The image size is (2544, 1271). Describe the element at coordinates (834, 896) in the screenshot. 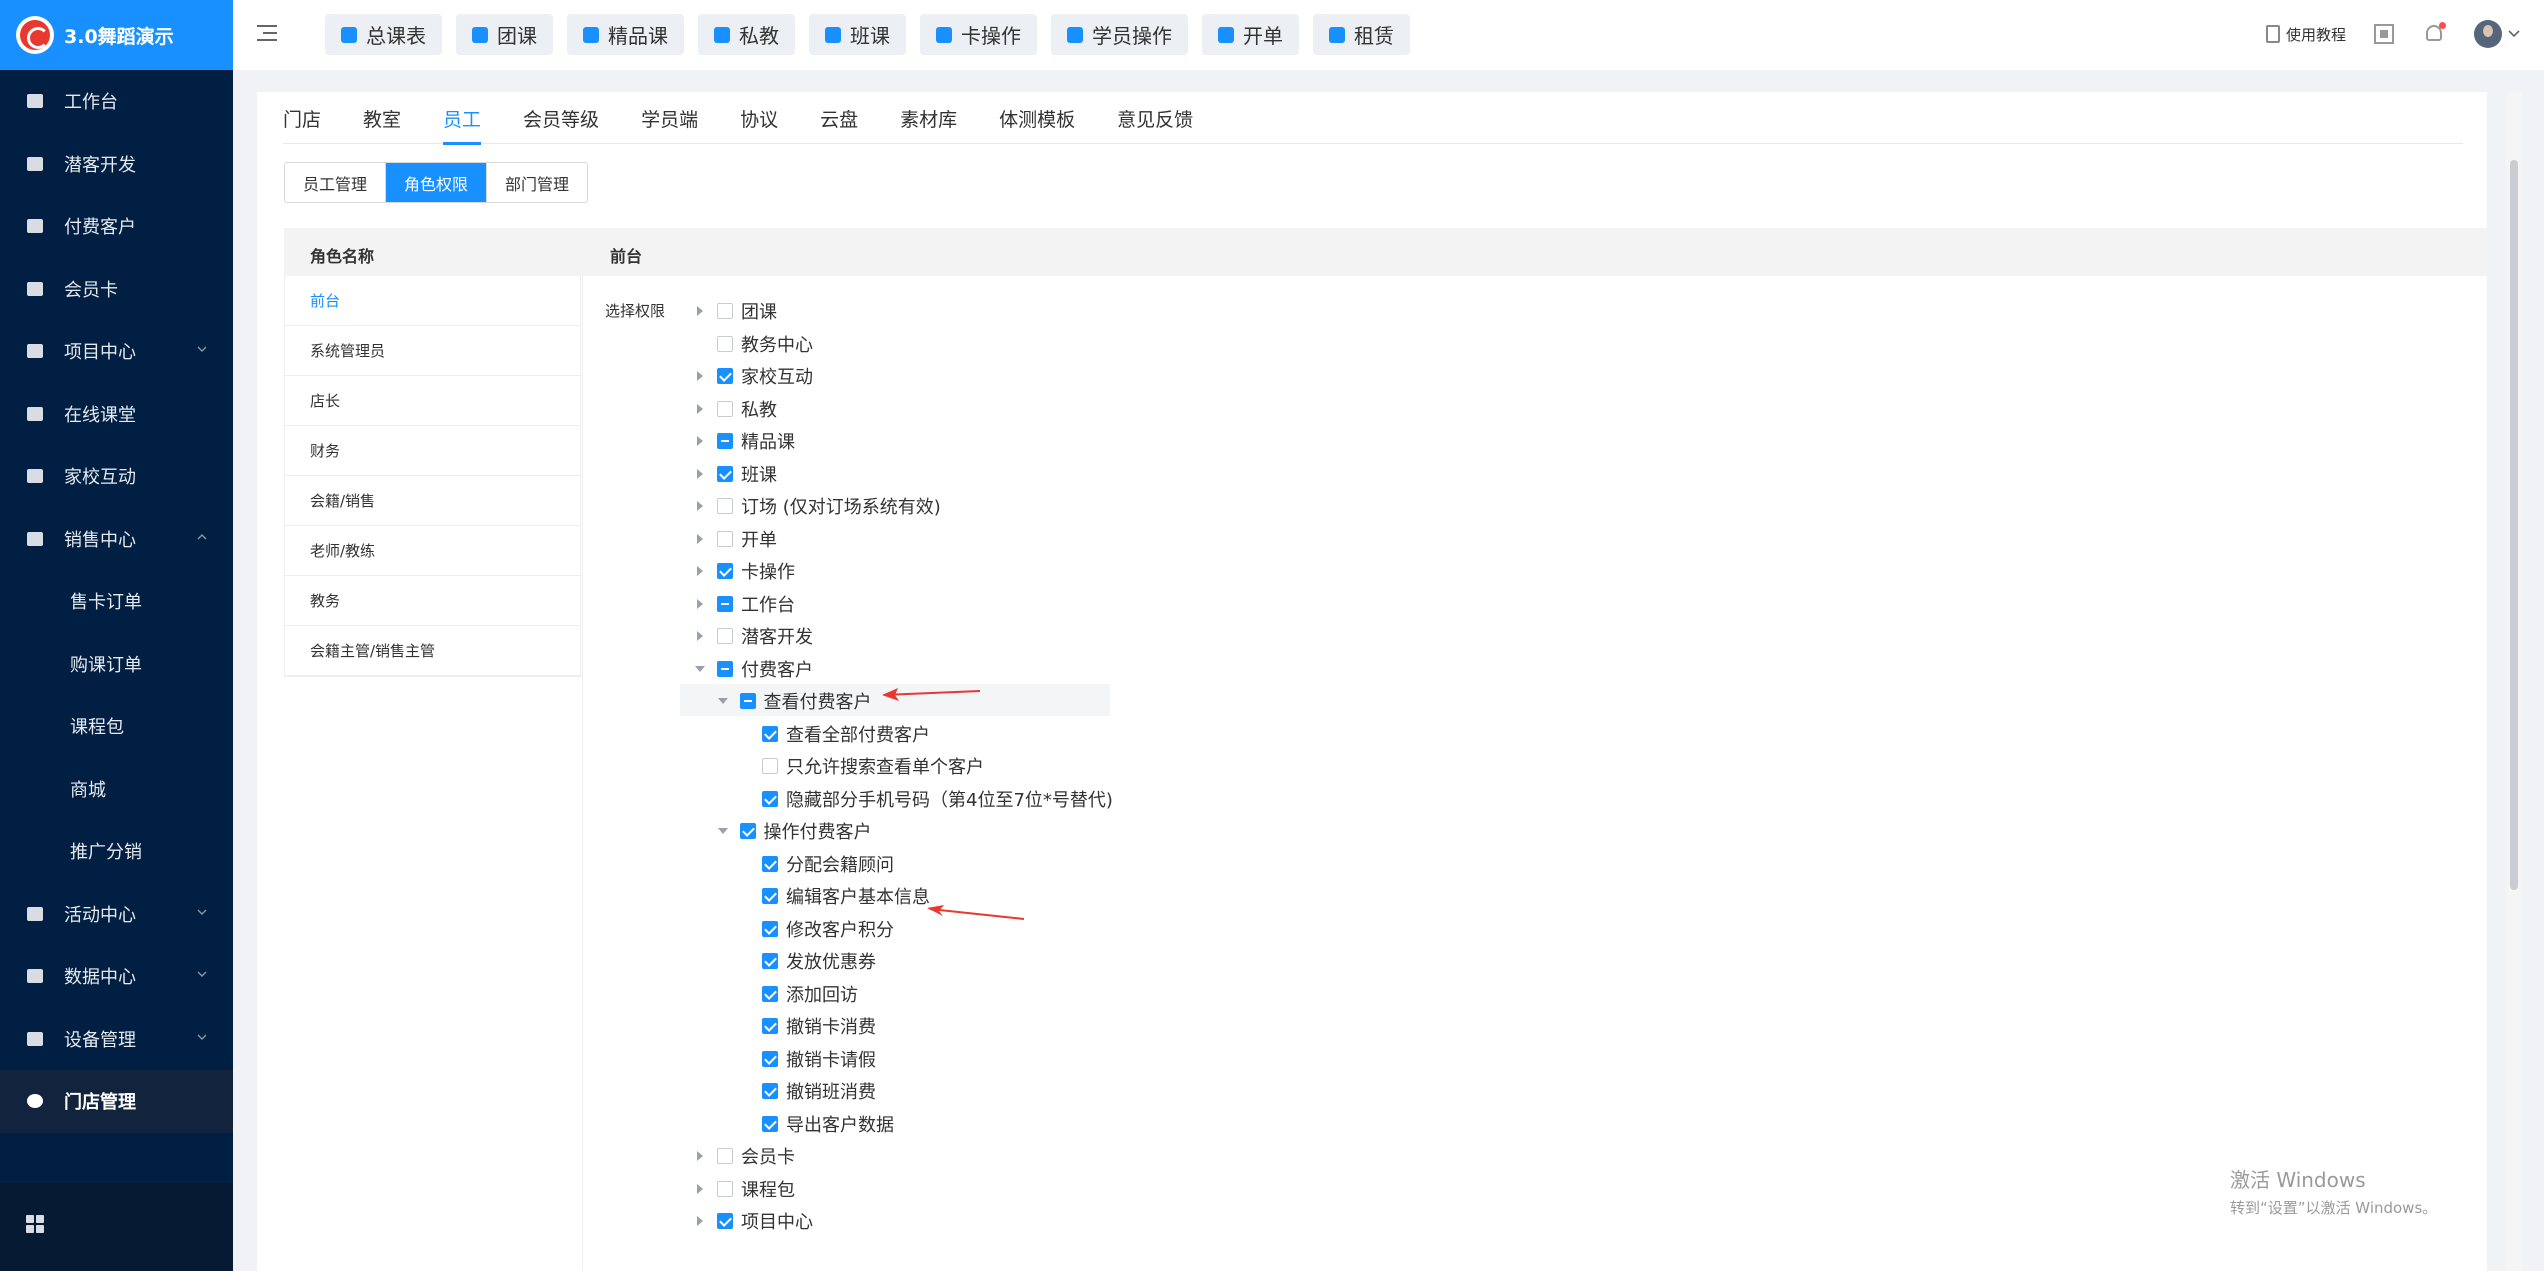

I see `tree-node: 编辑客户基本信息` at that location.